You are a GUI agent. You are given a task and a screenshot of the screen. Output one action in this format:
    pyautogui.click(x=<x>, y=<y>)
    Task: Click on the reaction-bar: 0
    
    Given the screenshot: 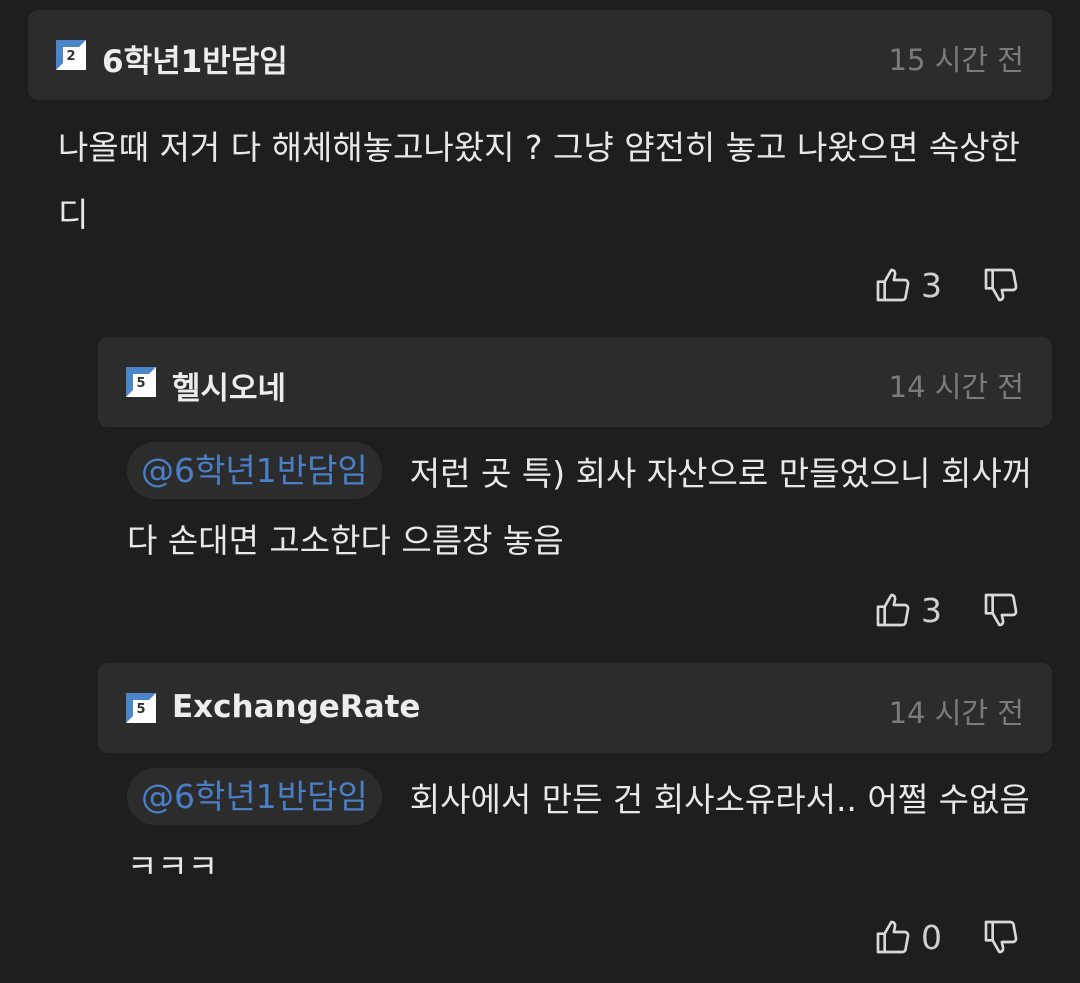 What is the action you would take?
    pyautogui.click(x=947, y=937)
    